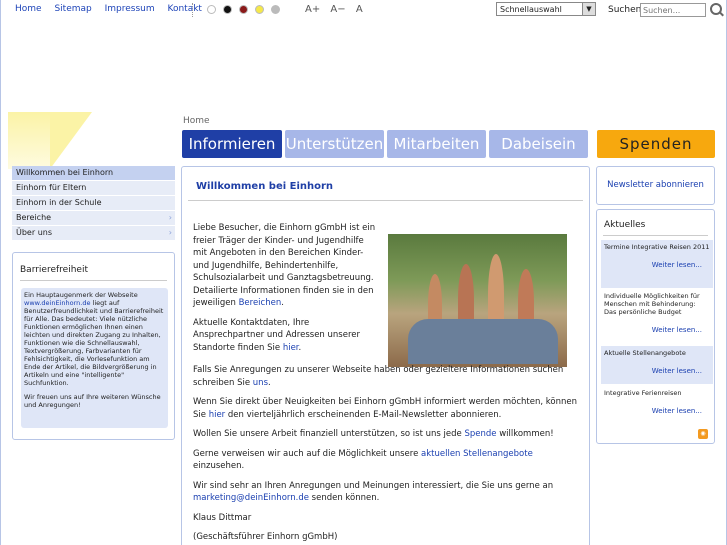  I want to click on color-swatch-red, so click(243, 9).